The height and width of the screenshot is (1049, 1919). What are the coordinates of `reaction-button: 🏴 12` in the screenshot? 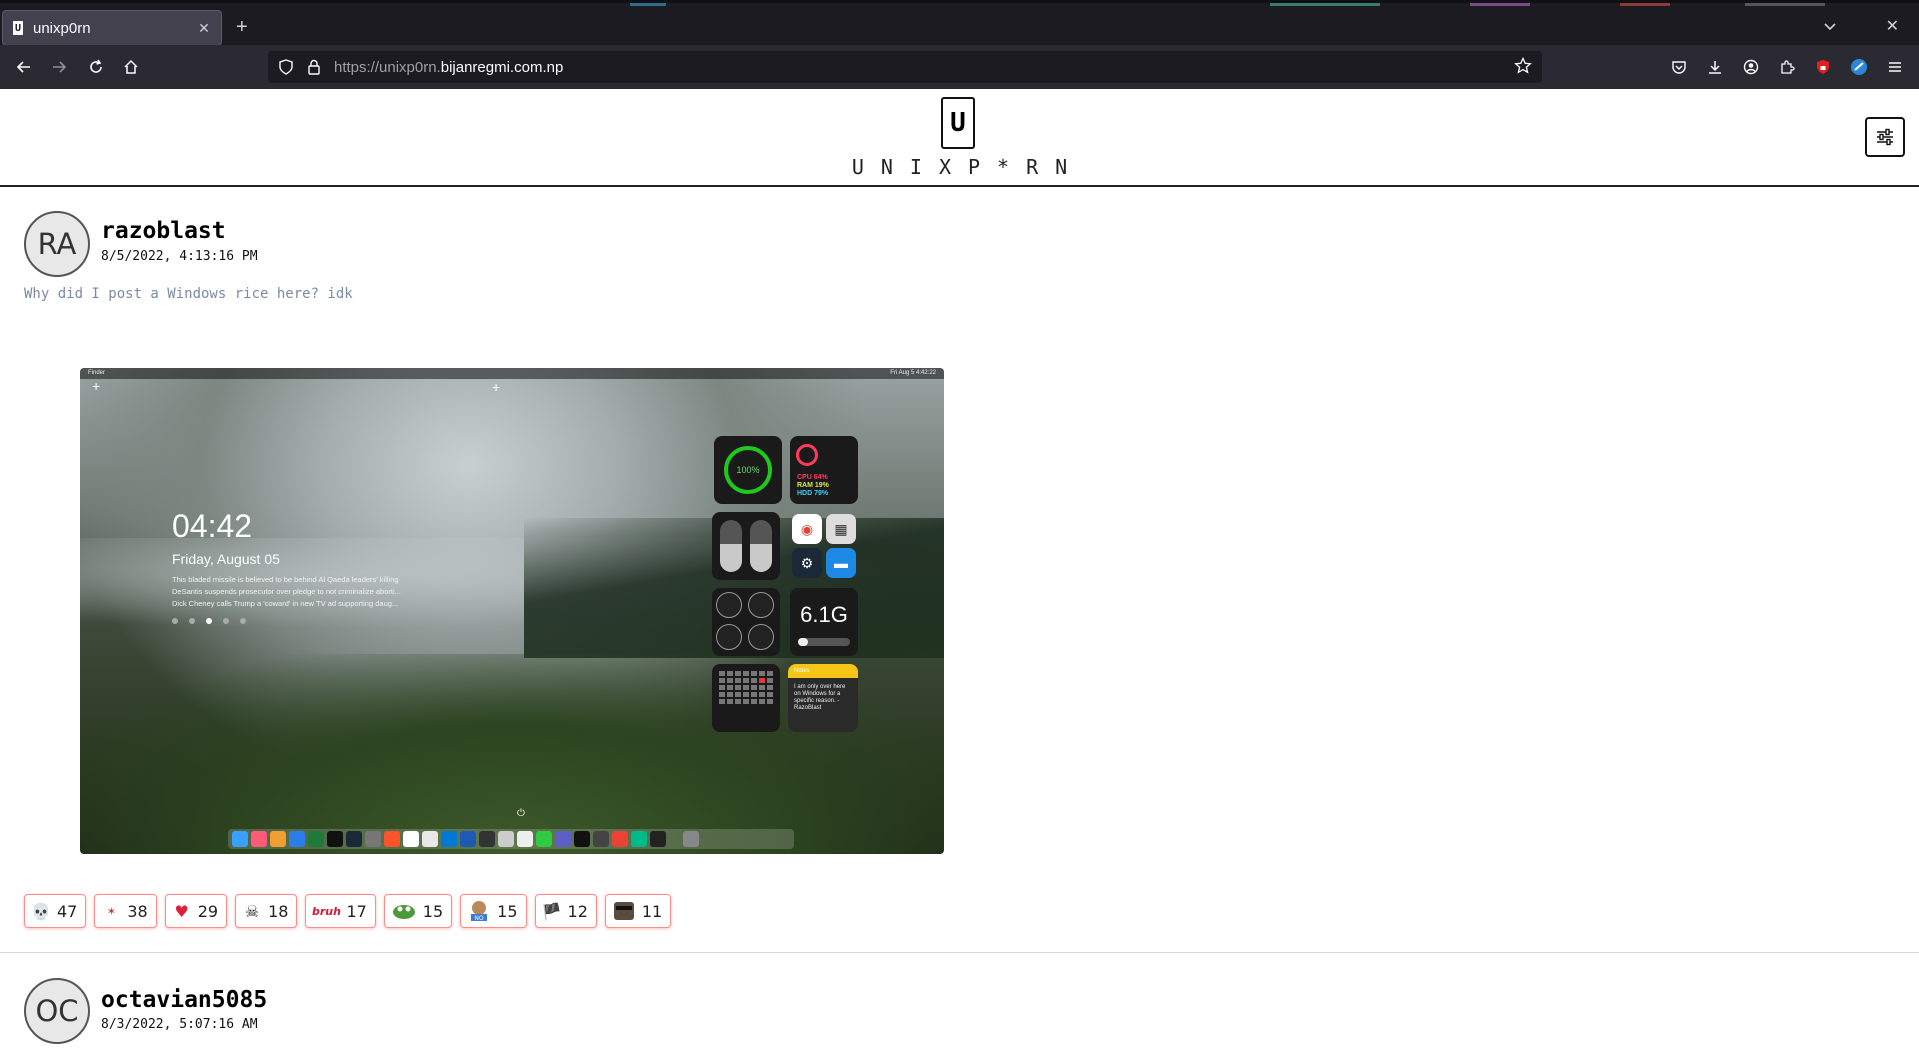 It's located at (565, 911).